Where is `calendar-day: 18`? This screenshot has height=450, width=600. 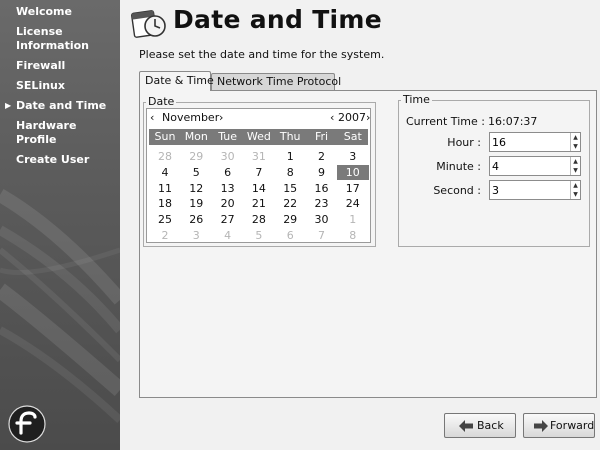
calendar-day: 18 is located at coordinates (165, 203).